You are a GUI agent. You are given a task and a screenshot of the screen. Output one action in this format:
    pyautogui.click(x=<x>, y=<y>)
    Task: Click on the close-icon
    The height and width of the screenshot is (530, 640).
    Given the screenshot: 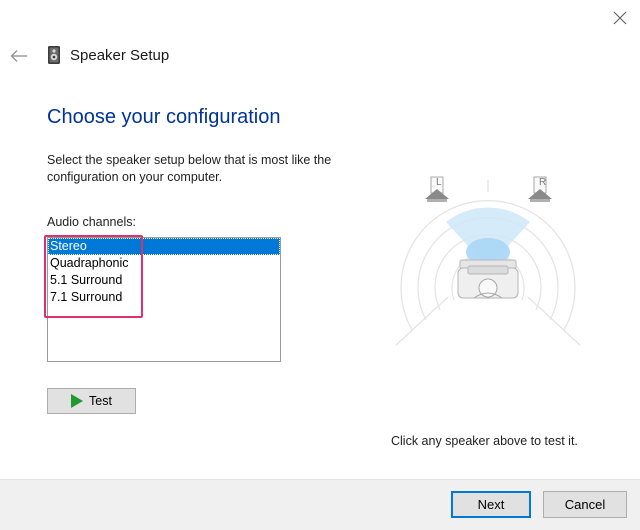 What is the action you would take?
    pyautogui.click(x=620, y=18)
    